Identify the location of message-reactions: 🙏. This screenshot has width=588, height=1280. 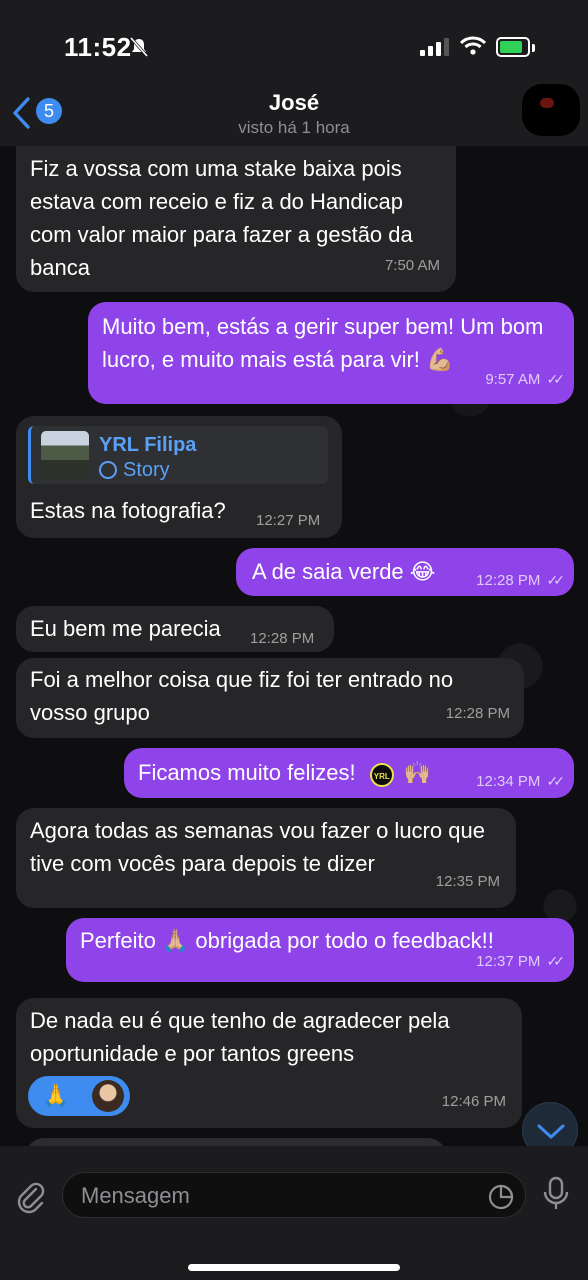
(79, 1096).